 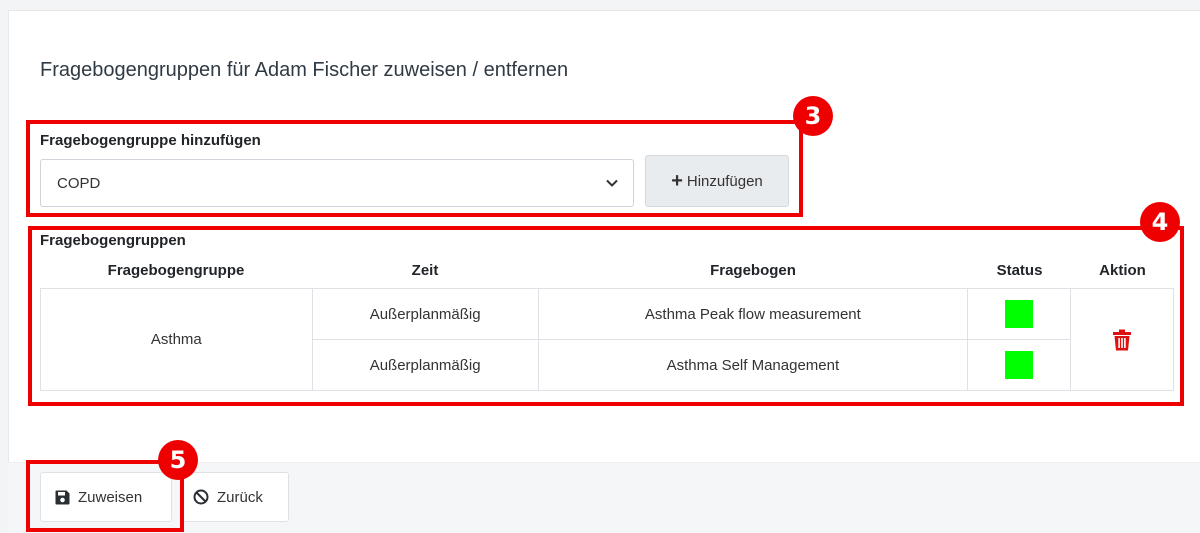 What do you see at coordinates (1160, 222) in the screenshot?
I see `annotation-badge-4: 4` at bounding box center [1160, 222].